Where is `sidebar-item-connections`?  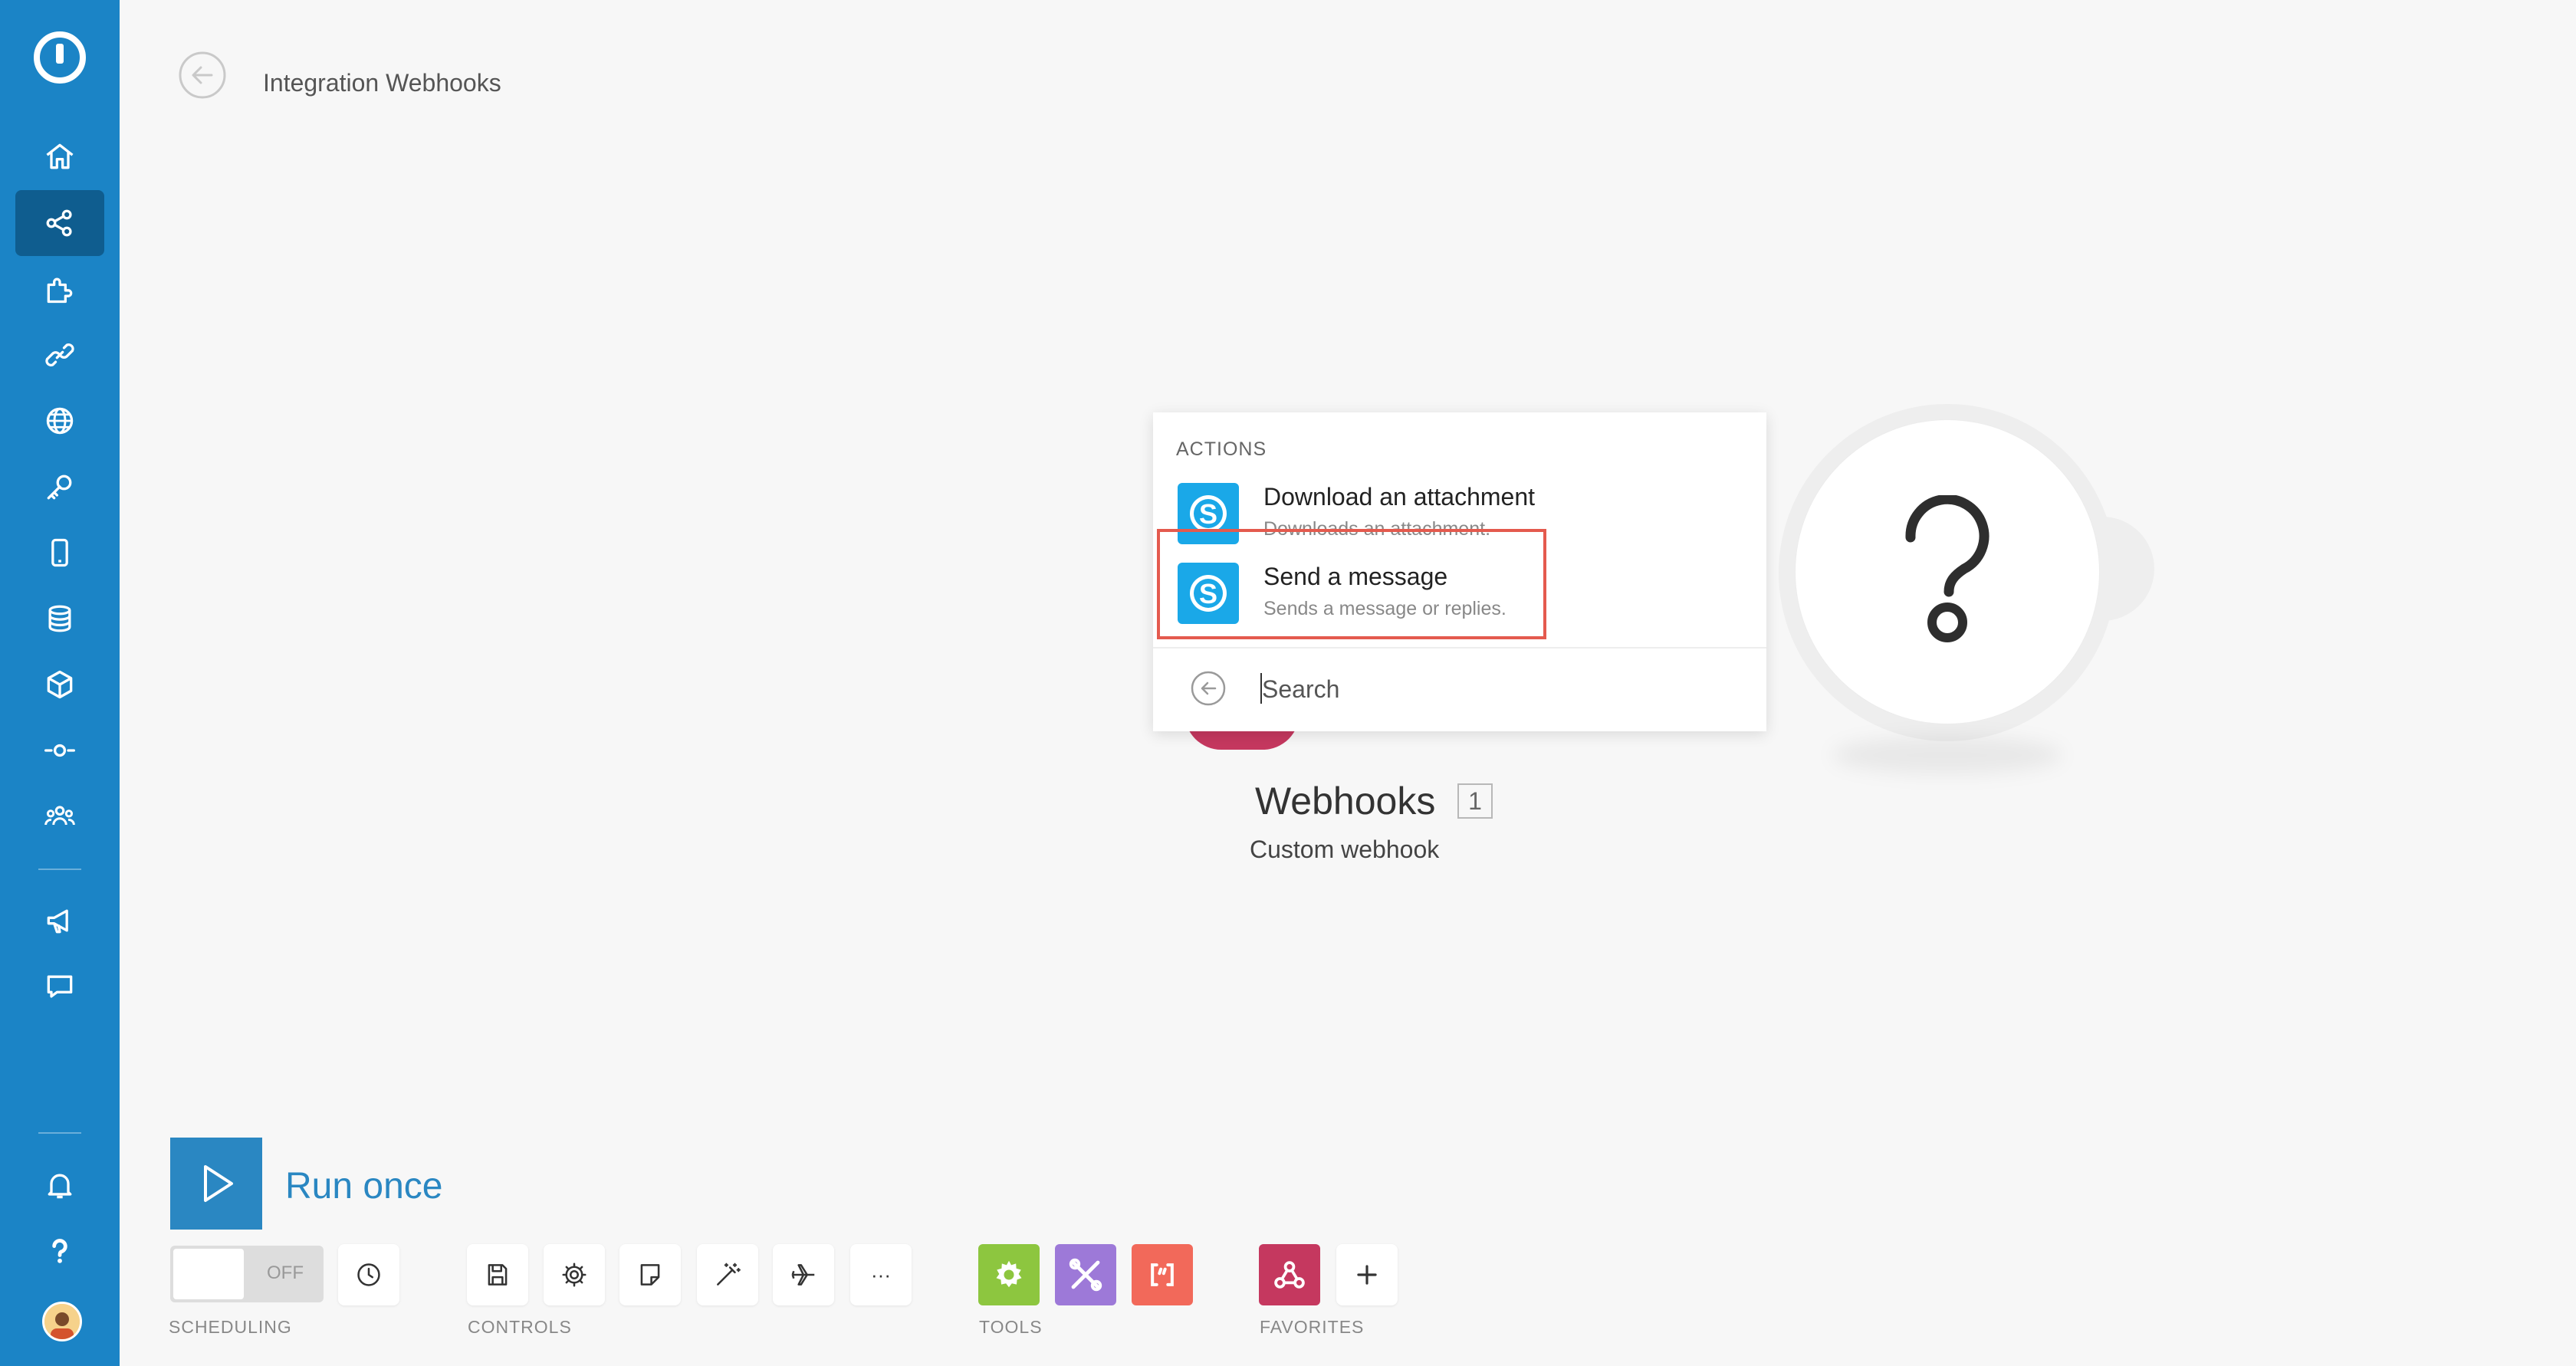
sidebar-item-connections is located at coordinates (60, 355).